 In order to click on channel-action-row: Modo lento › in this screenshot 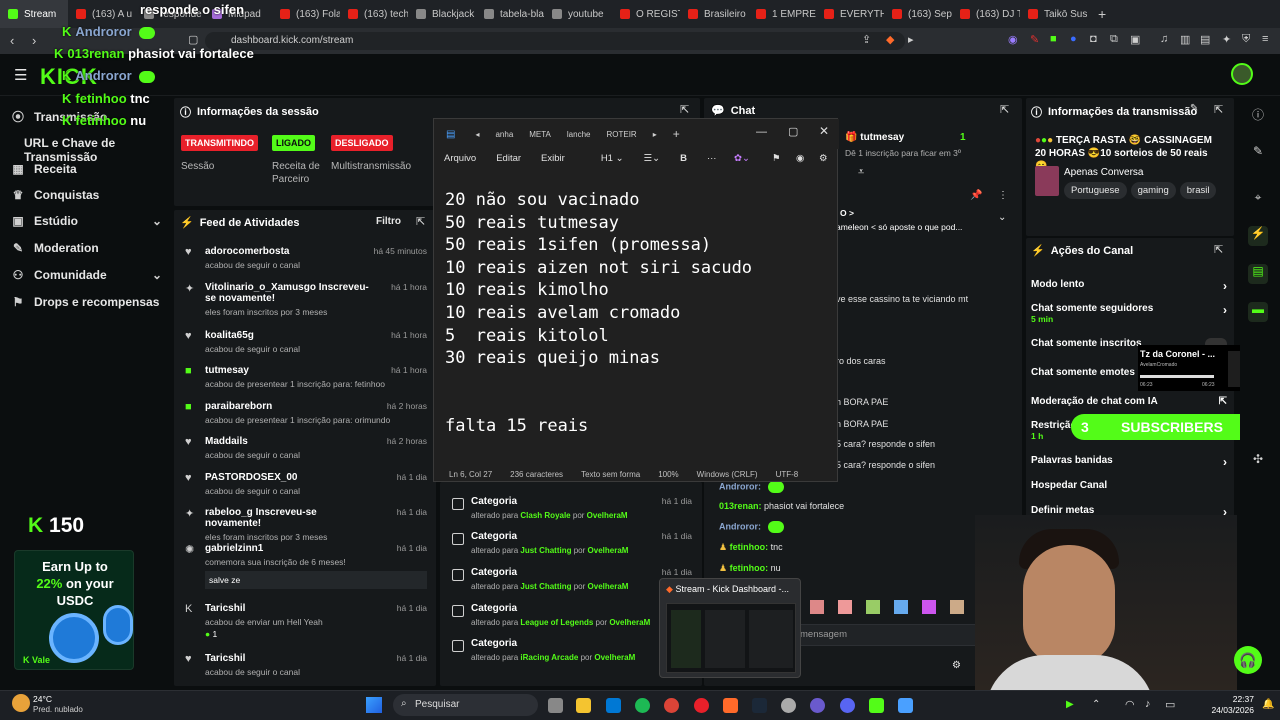, I will do `click(1129, 286)`.